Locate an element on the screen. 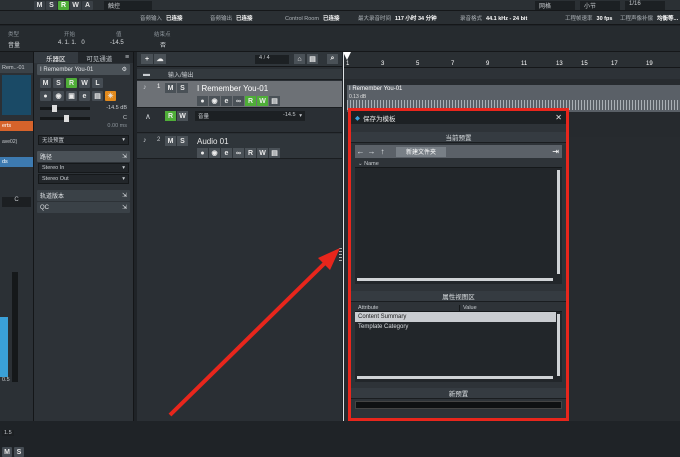  preset-list: ⌄ Name is located at coordinates (458, 222).